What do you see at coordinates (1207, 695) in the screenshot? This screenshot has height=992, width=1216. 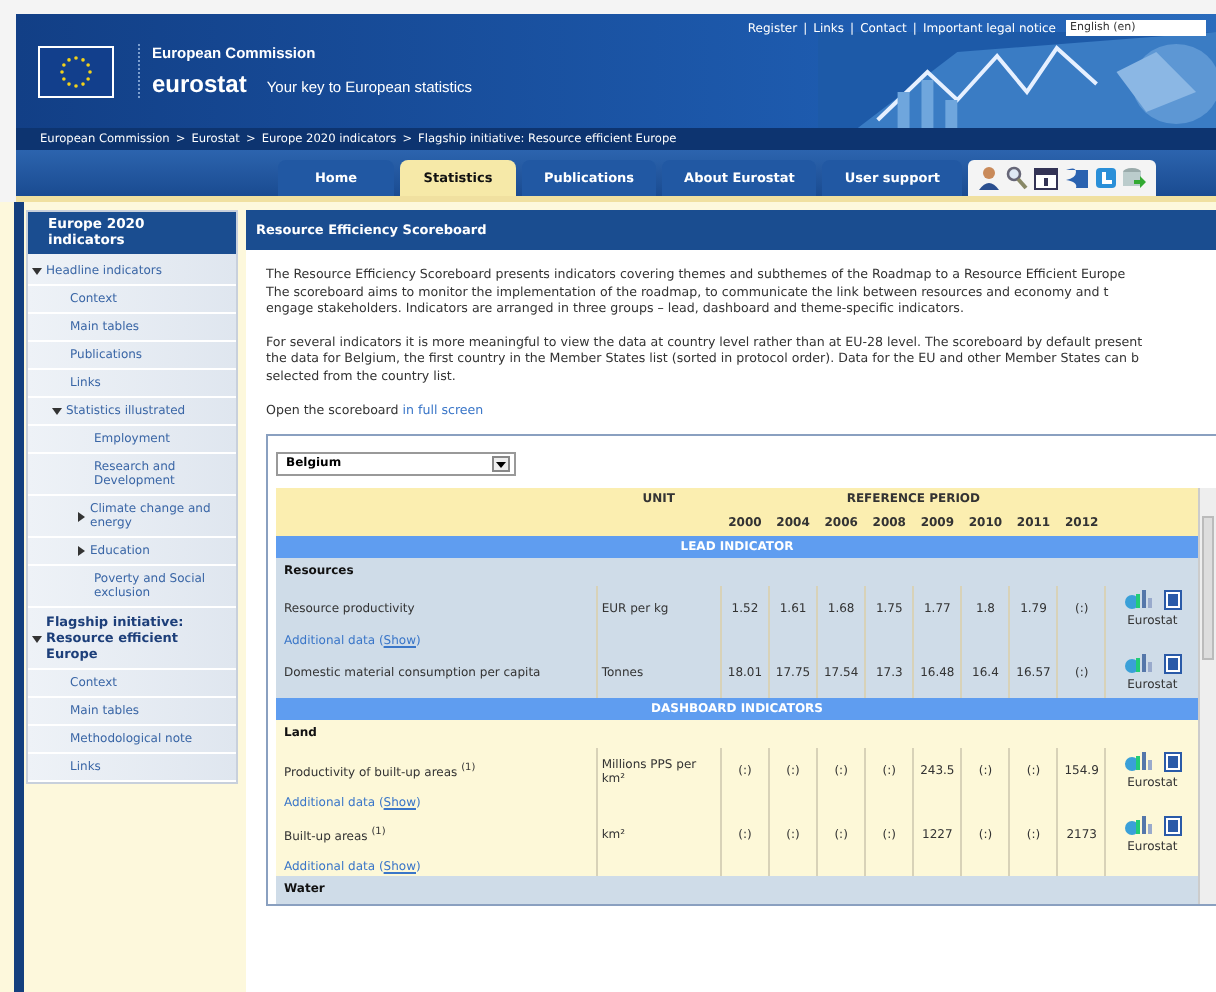 I see `scrollbar` at bounding box center [1207, 695].